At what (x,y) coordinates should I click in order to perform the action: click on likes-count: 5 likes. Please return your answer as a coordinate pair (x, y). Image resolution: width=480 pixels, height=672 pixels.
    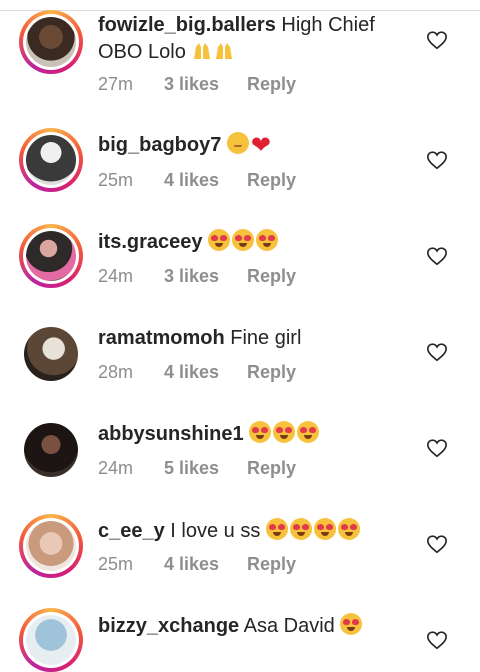
    Looking at the image, I should click on (191, 468).